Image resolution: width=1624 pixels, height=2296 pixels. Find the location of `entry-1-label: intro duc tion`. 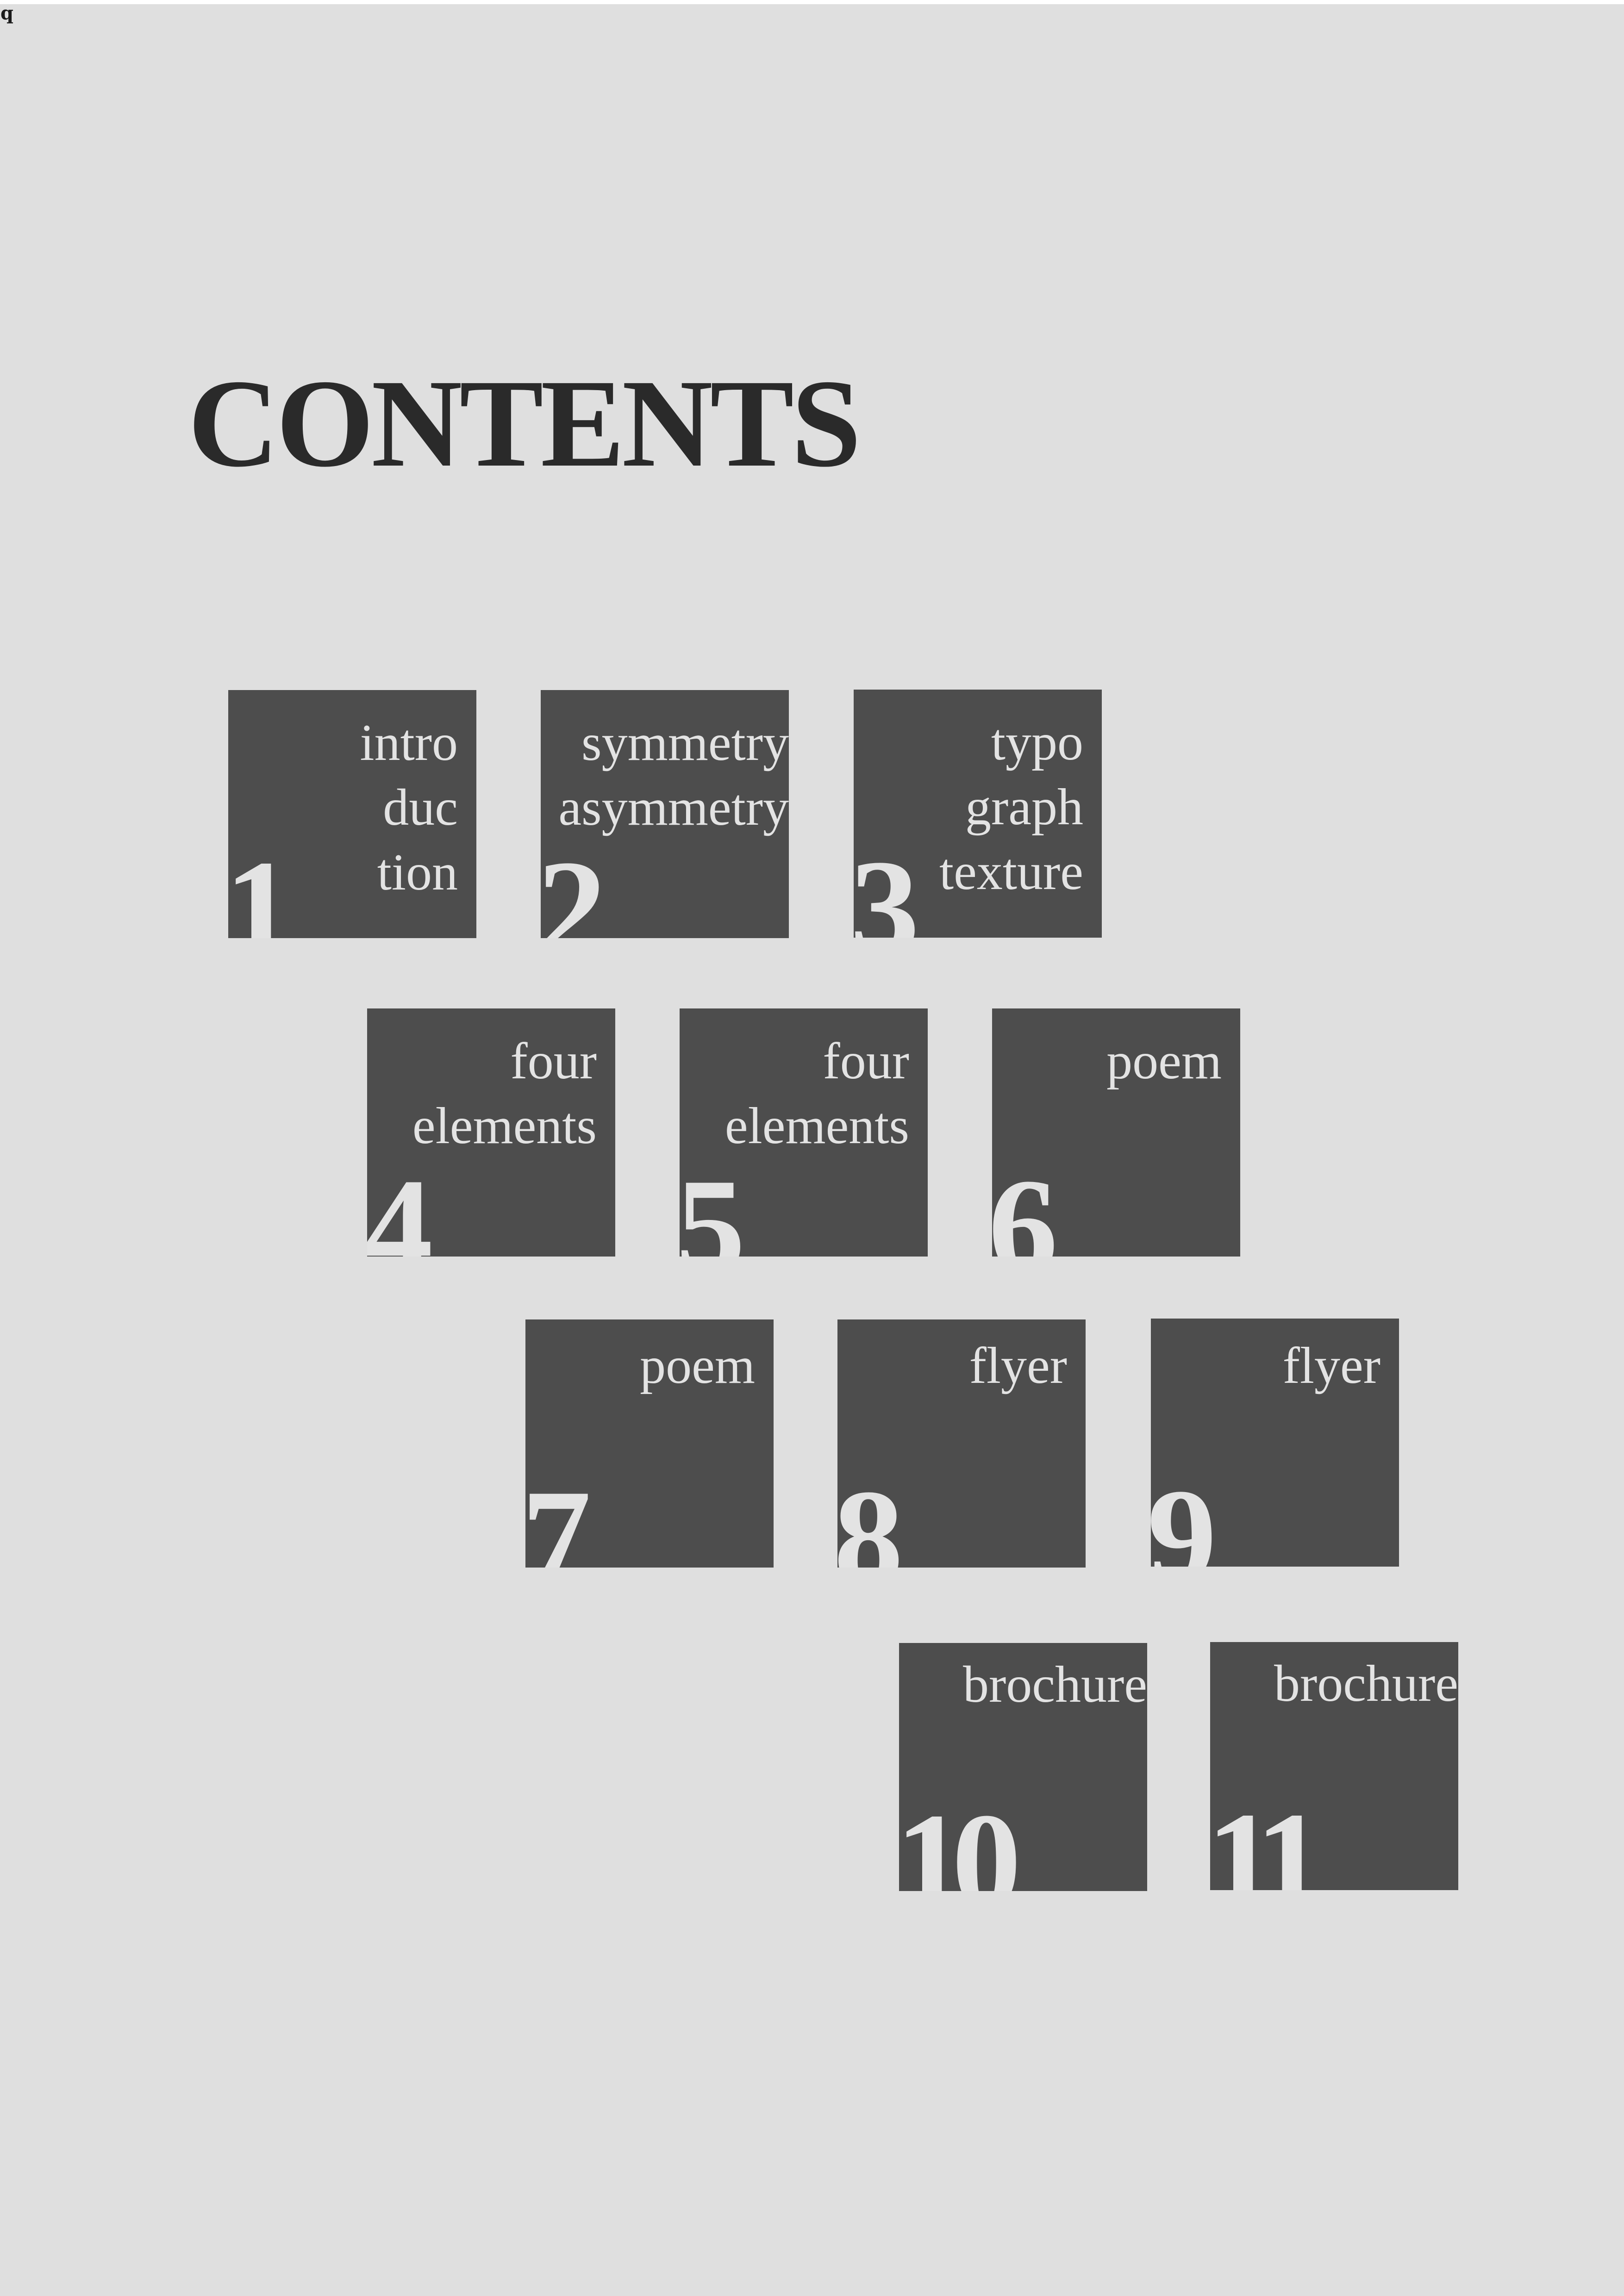

entry-1-label: intro duc tion is located at coordinates (409, 807).